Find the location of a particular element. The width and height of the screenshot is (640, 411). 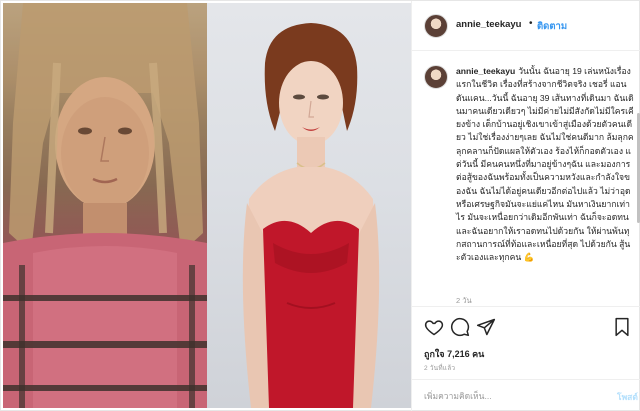

comment-bar: โพสต์ is located at coordinates (526, 395).